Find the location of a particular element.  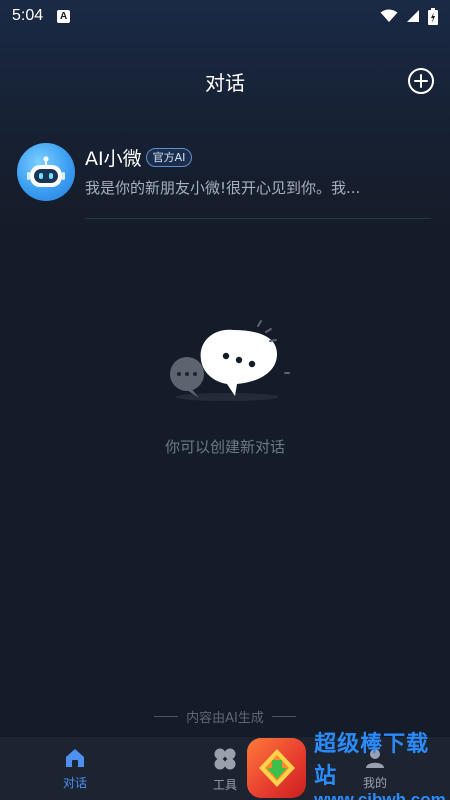

new-chat-button is located at coordinates (421, 81).